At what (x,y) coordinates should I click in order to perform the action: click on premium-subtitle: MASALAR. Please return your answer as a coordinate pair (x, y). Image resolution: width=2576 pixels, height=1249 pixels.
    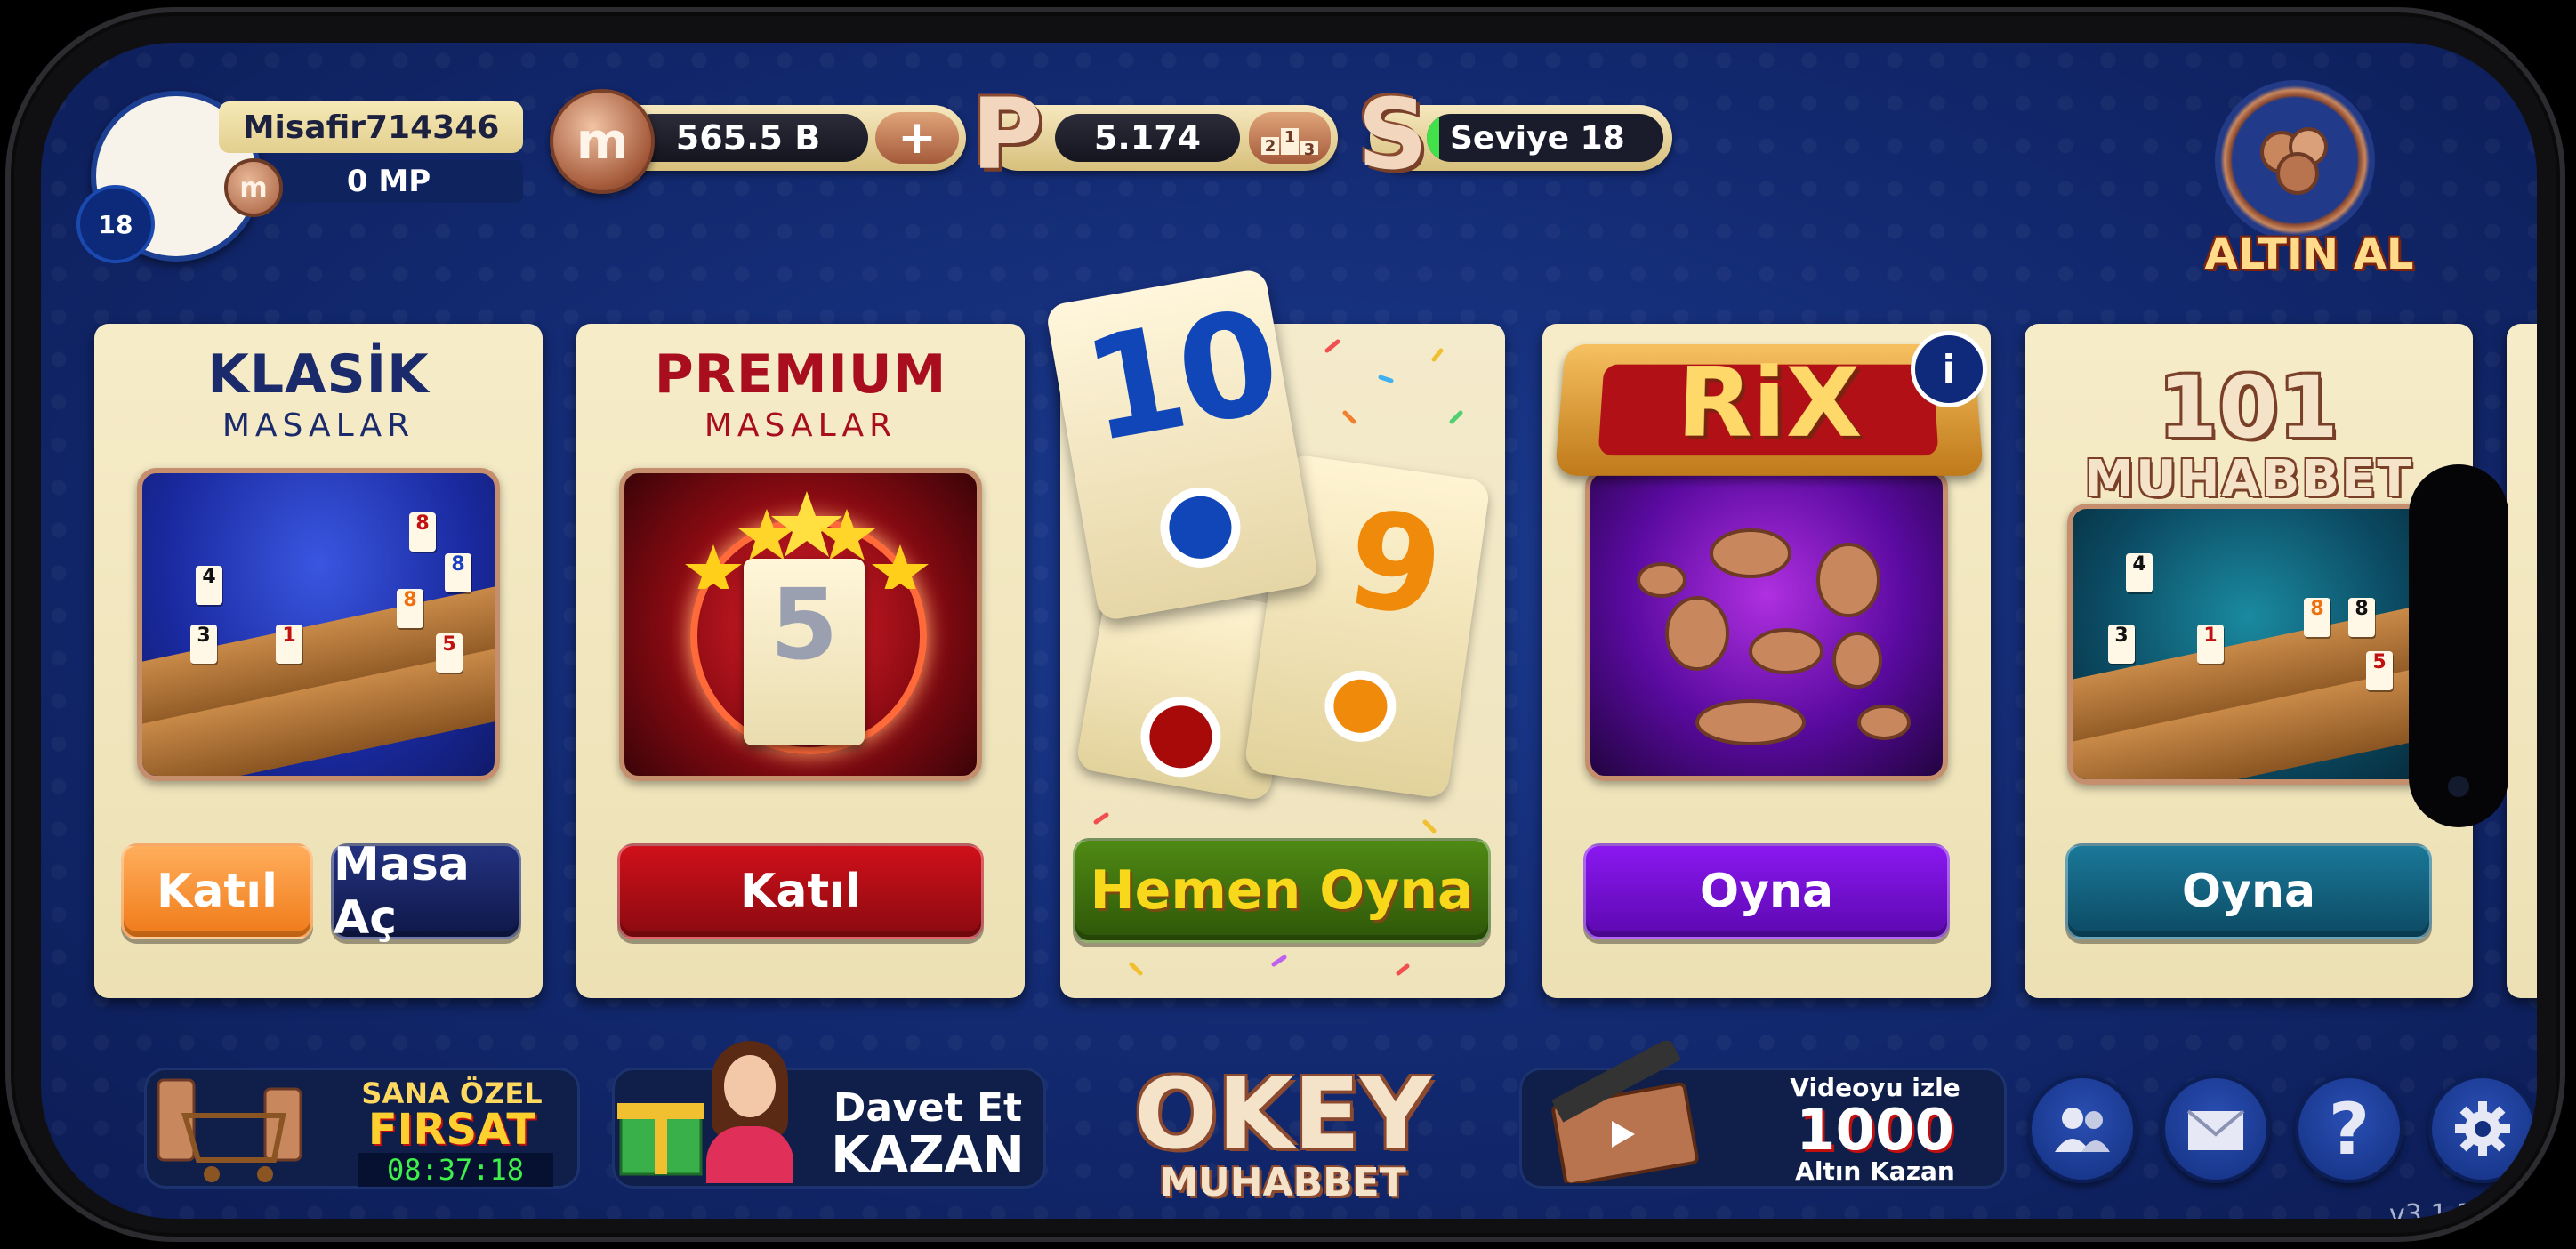
    Looking at the image, I should click on (801, 426).